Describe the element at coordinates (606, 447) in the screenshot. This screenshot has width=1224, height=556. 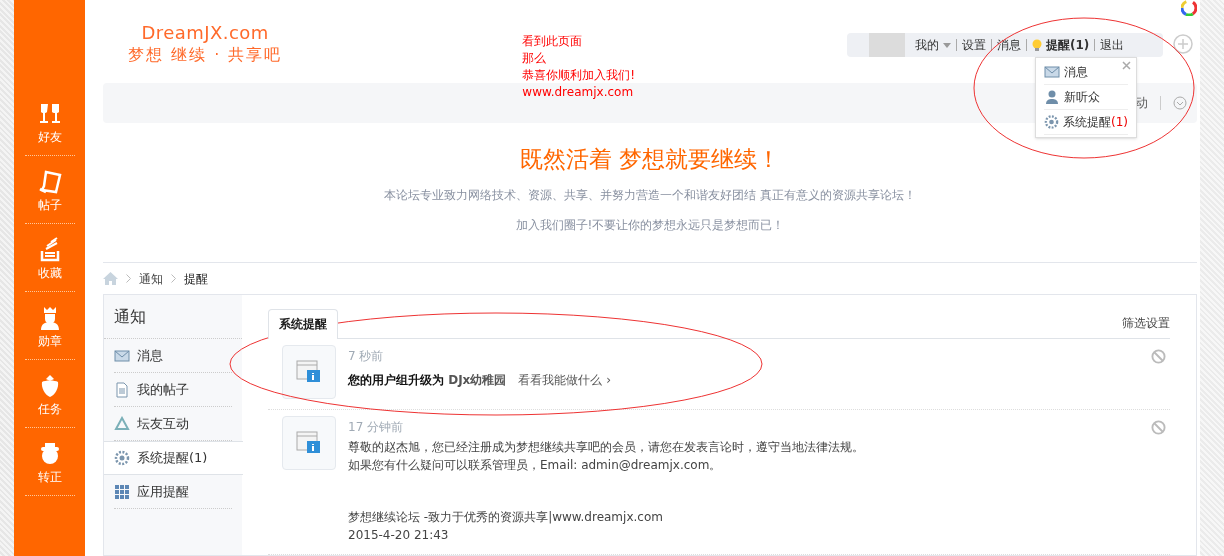
I see `notification-text: 尊敬的赵杰旭，您已经注册成为梦想继续共享吧的会员，请您在发表言论时，遵守当地法律法规。` at that location.